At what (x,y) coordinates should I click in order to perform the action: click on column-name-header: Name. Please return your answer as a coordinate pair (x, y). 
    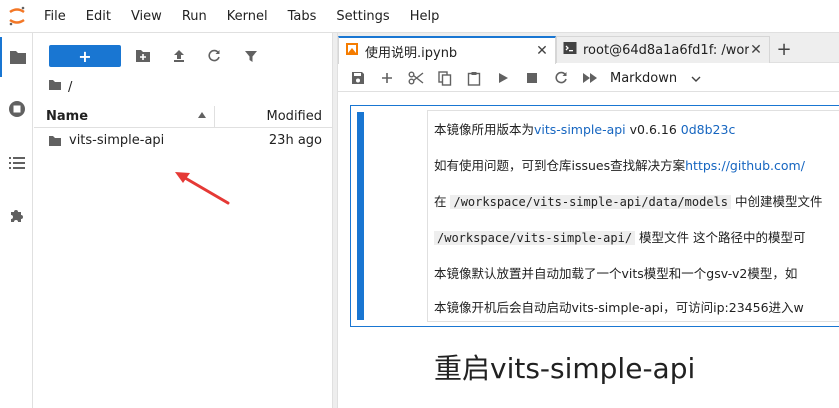
    Looking at the image, I should click on (67, 116).